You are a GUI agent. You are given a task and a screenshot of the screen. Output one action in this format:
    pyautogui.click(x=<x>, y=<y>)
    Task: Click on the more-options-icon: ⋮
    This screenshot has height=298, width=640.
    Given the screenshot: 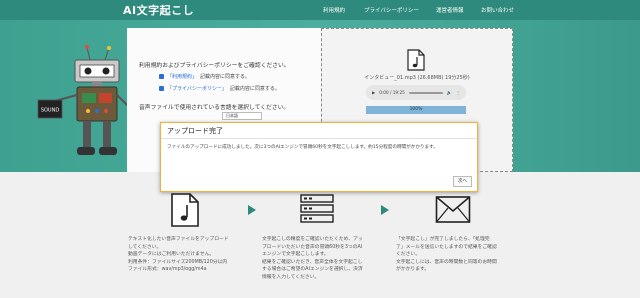 What is the action you would take?
    pyautogui.click(x=458, y=92)
    